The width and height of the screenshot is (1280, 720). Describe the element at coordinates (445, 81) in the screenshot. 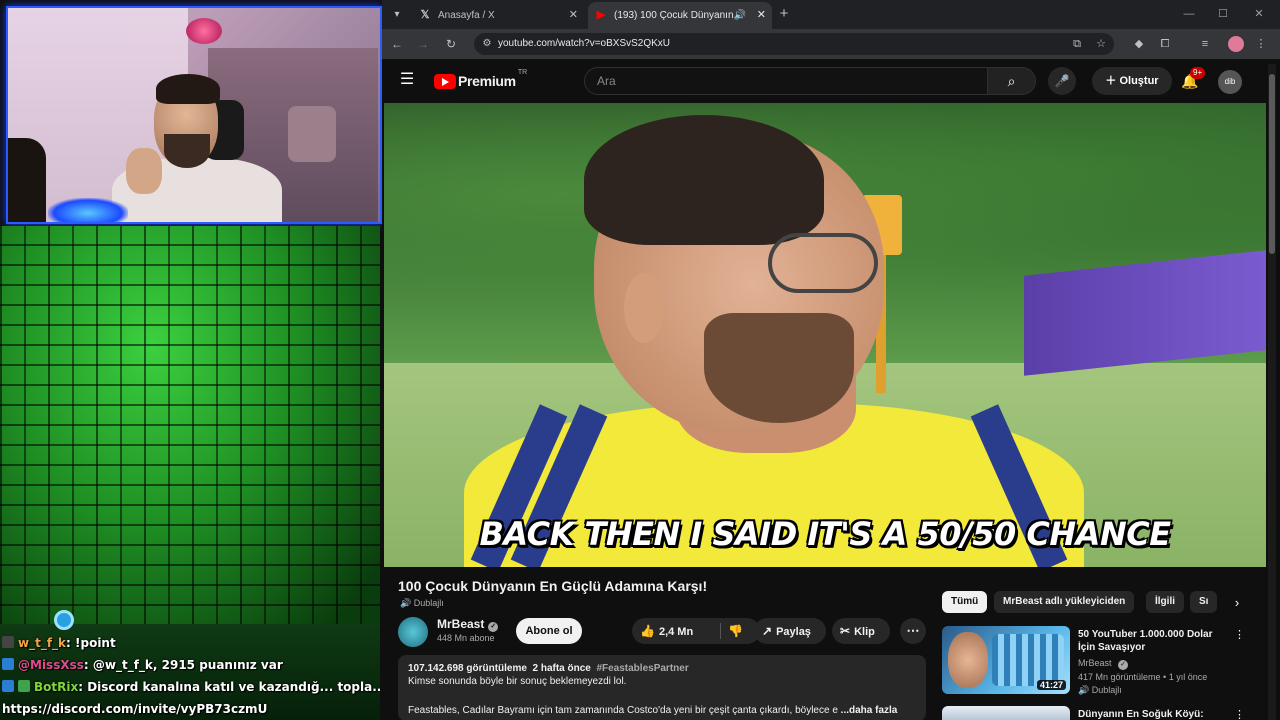

I see `youtube-play-icon` at that location.